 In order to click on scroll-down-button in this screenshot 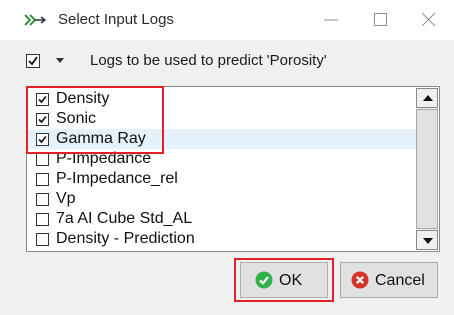, I will do `click(427, 240)`.